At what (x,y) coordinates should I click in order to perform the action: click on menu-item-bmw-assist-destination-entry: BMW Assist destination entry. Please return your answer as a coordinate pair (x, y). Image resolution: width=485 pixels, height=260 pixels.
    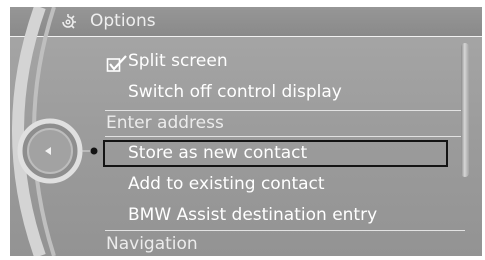
    Looking at the image, I should click on (252, 215).